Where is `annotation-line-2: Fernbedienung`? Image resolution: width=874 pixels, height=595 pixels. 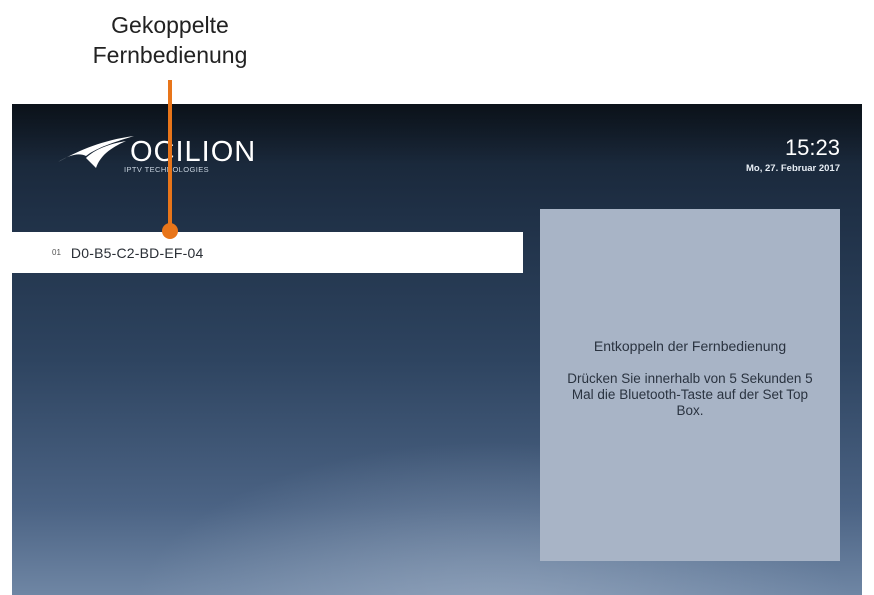
annotation-line-2: Fernbedienung is located at coordinates (170, 55).